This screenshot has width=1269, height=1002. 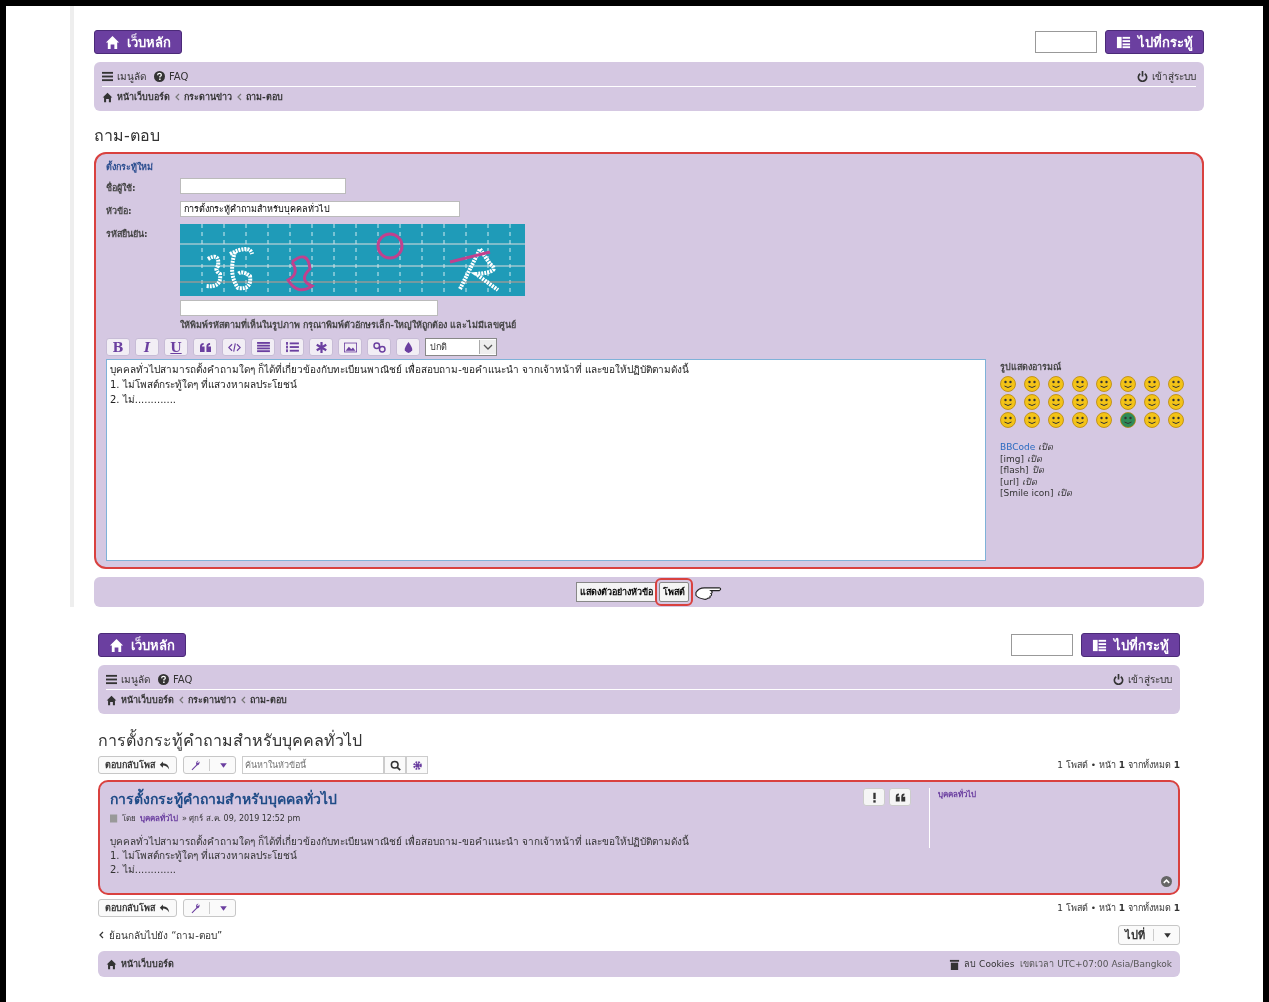 I want to click on back-to-top-icon, so click(x=1166, y=881).